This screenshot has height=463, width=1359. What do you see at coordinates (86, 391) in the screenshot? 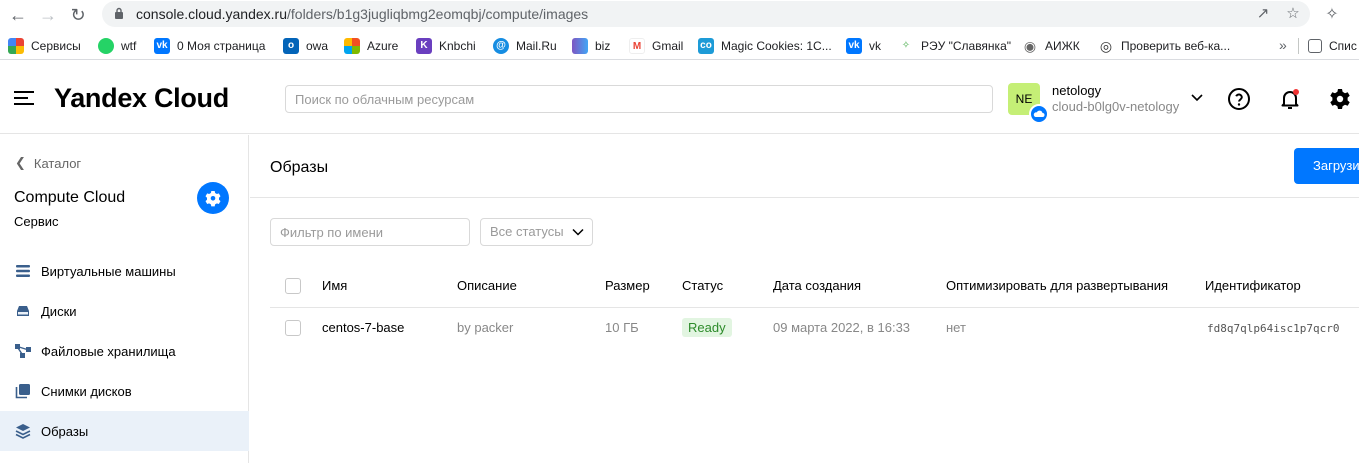
I see `sidebar-item-label: Снимки дисков` at bounding box center [86, 391].